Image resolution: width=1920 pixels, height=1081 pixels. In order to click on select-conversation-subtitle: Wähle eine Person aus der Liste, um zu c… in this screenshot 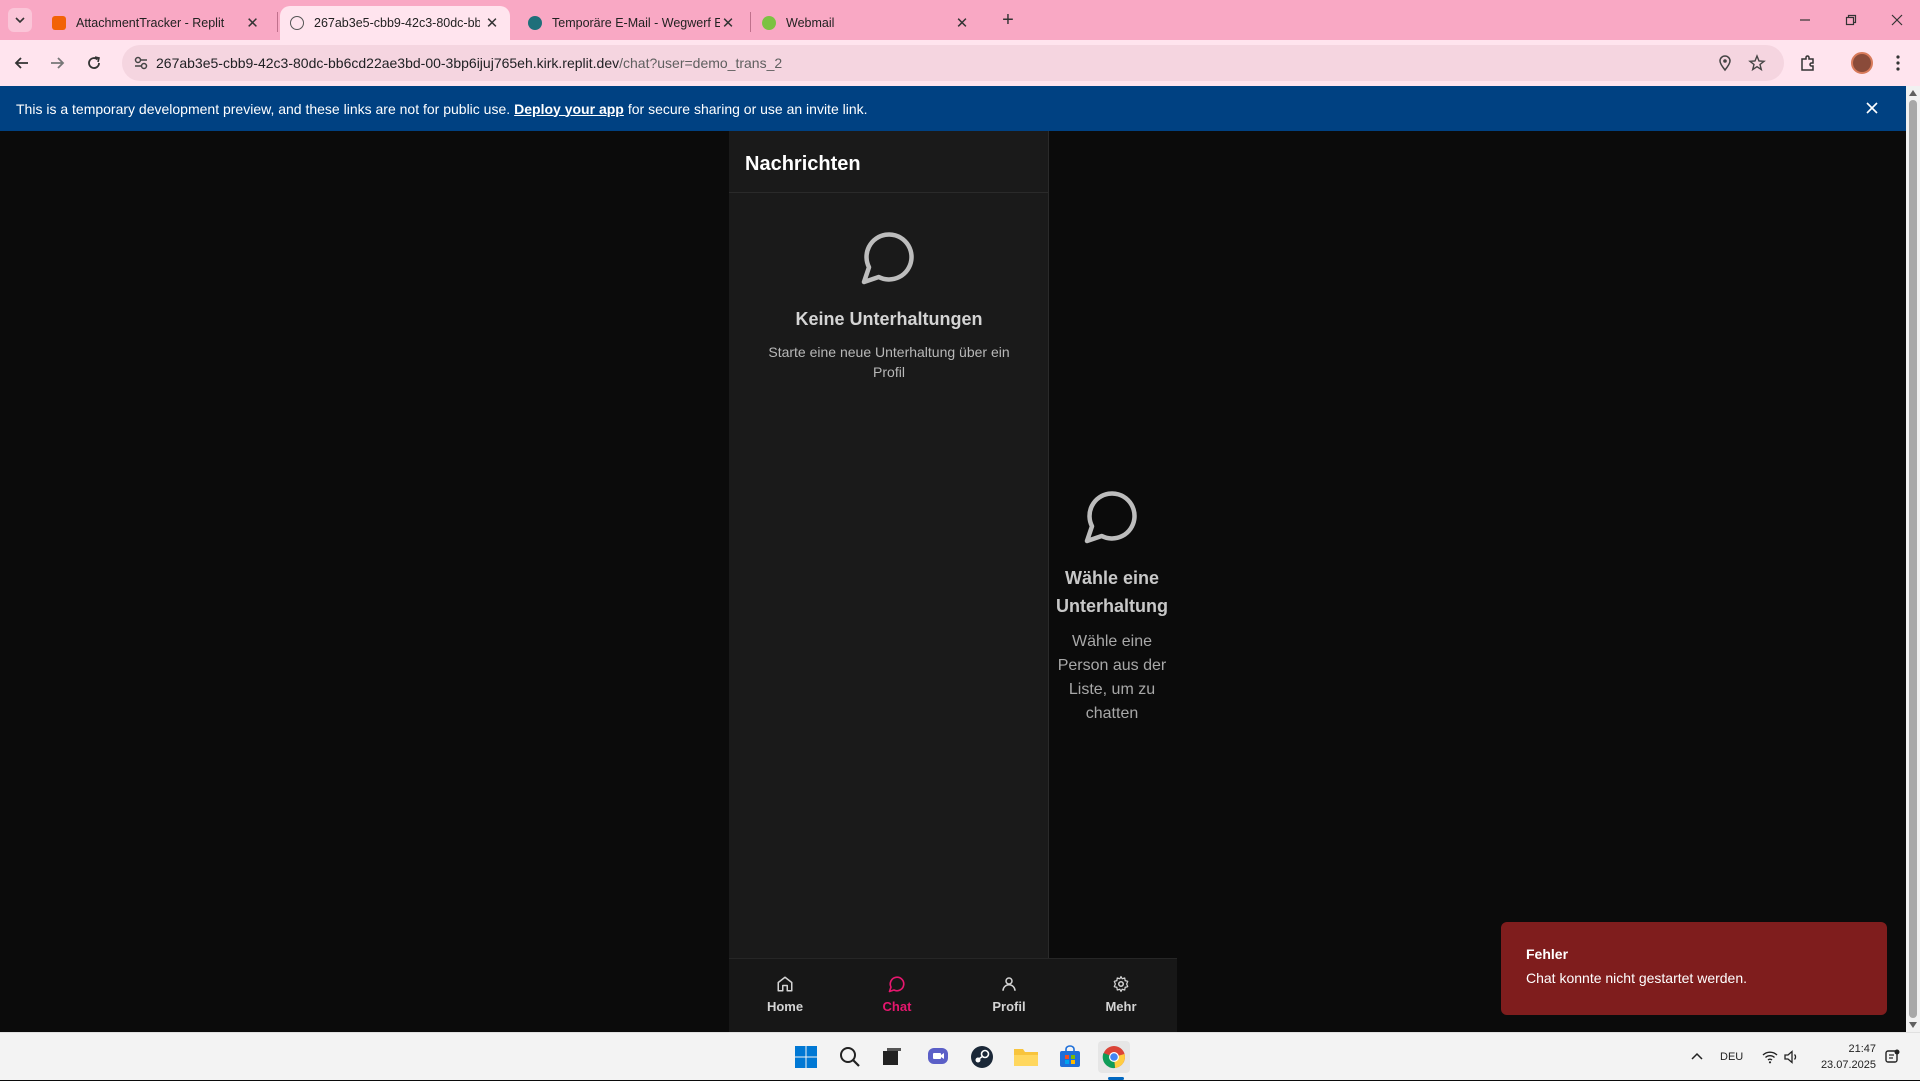, I will do `click(1112, 677)`.